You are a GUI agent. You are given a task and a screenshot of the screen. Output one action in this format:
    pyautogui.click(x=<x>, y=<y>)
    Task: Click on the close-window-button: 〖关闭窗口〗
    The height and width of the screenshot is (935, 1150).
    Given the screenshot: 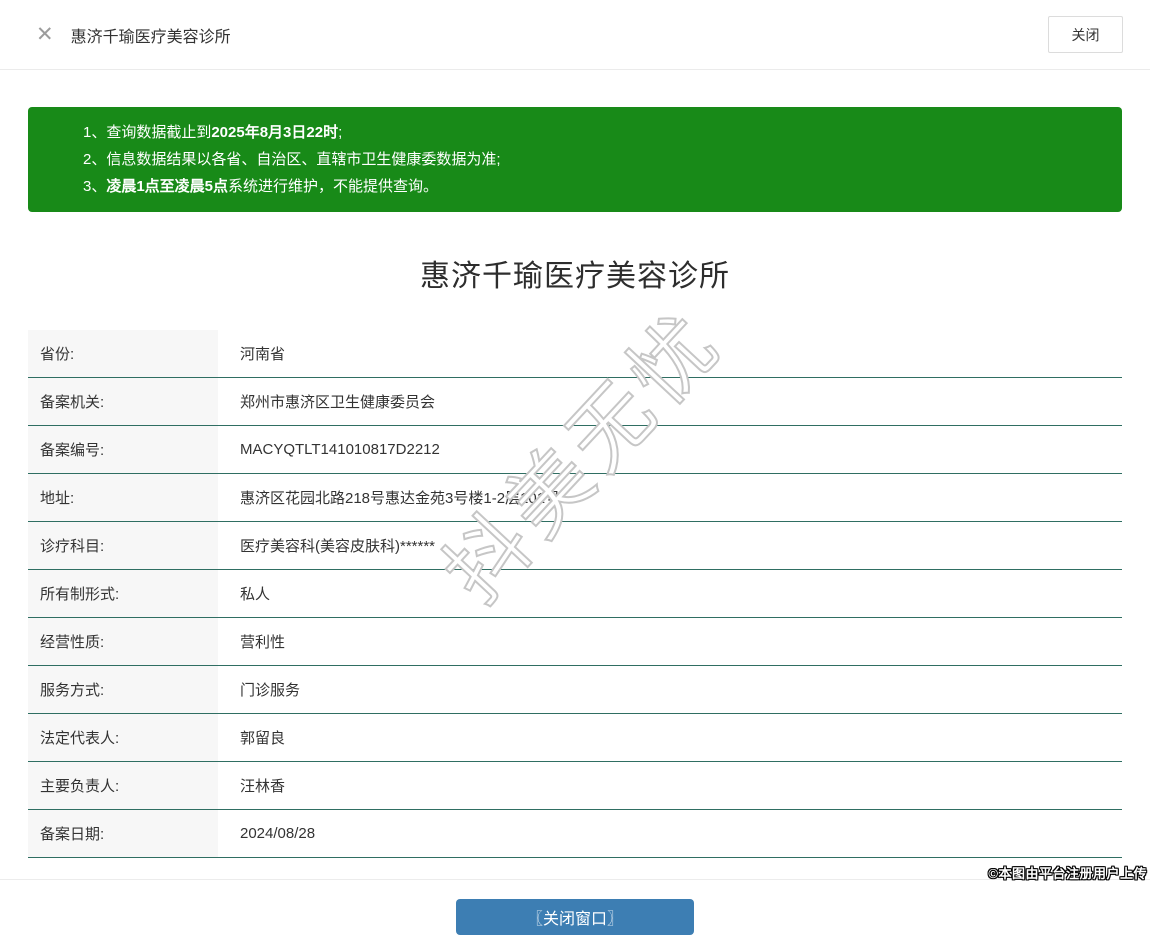 What is the action you would take?
    pyautogui.click(x=575, y=917)
    